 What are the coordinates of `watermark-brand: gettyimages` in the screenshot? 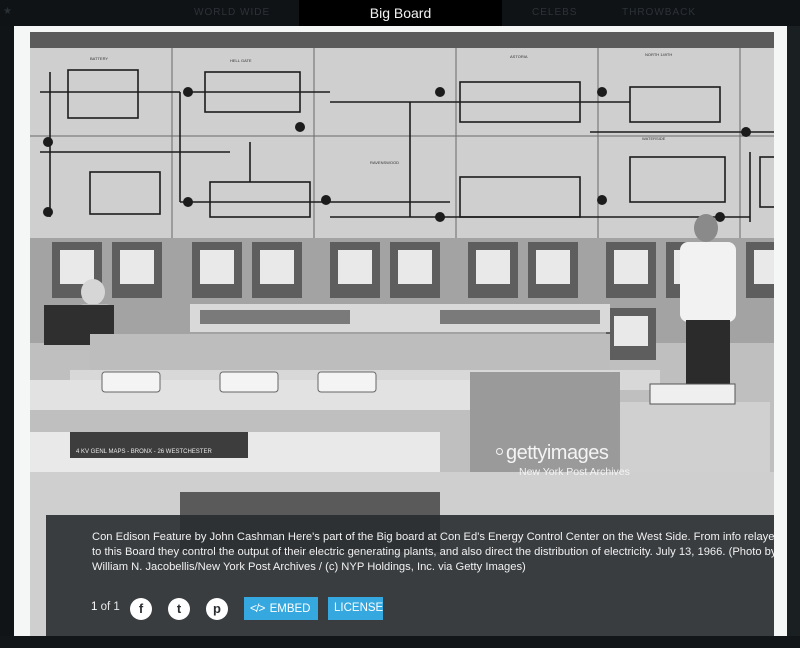 It's located at (557, 453).